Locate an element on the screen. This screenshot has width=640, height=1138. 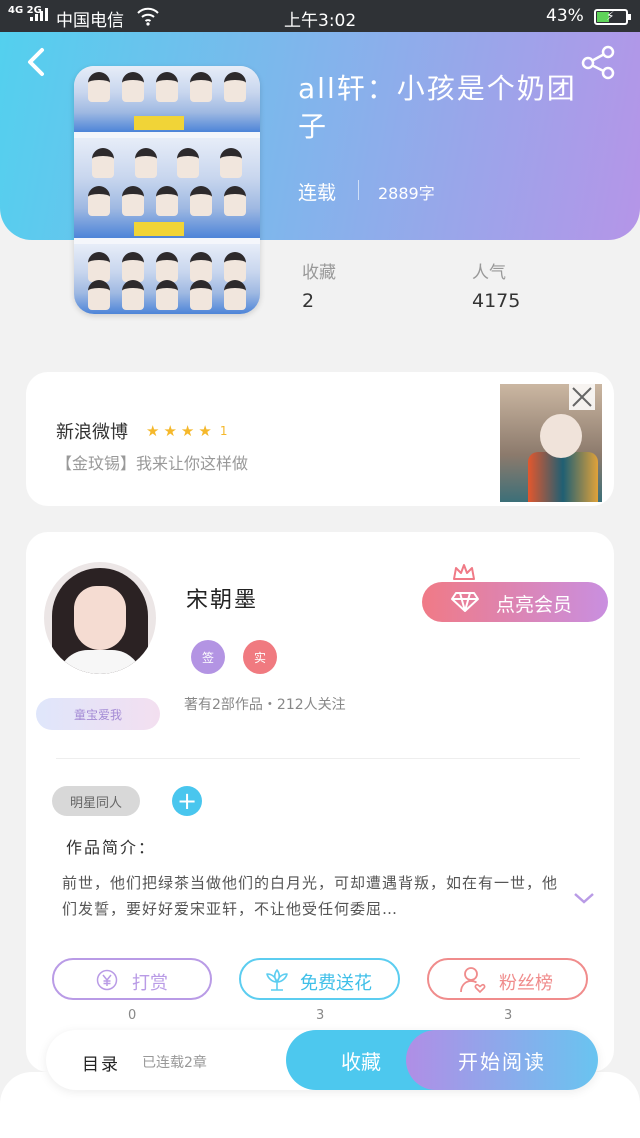
status-bar: 4G 2G 中国电信 上午3:02 43% ⚡ is located at coordinates (320, 16).